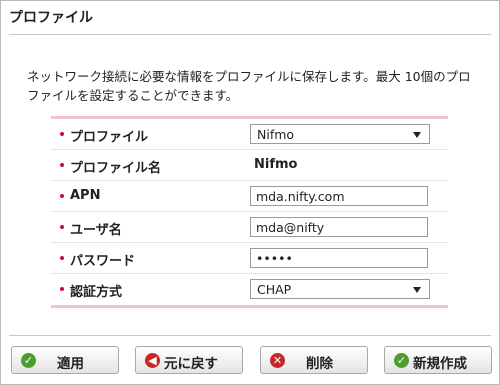  What do you see at coordinates (250, 34) in the screenshot?
I see `title-divider` at bounding box center [250, 34].